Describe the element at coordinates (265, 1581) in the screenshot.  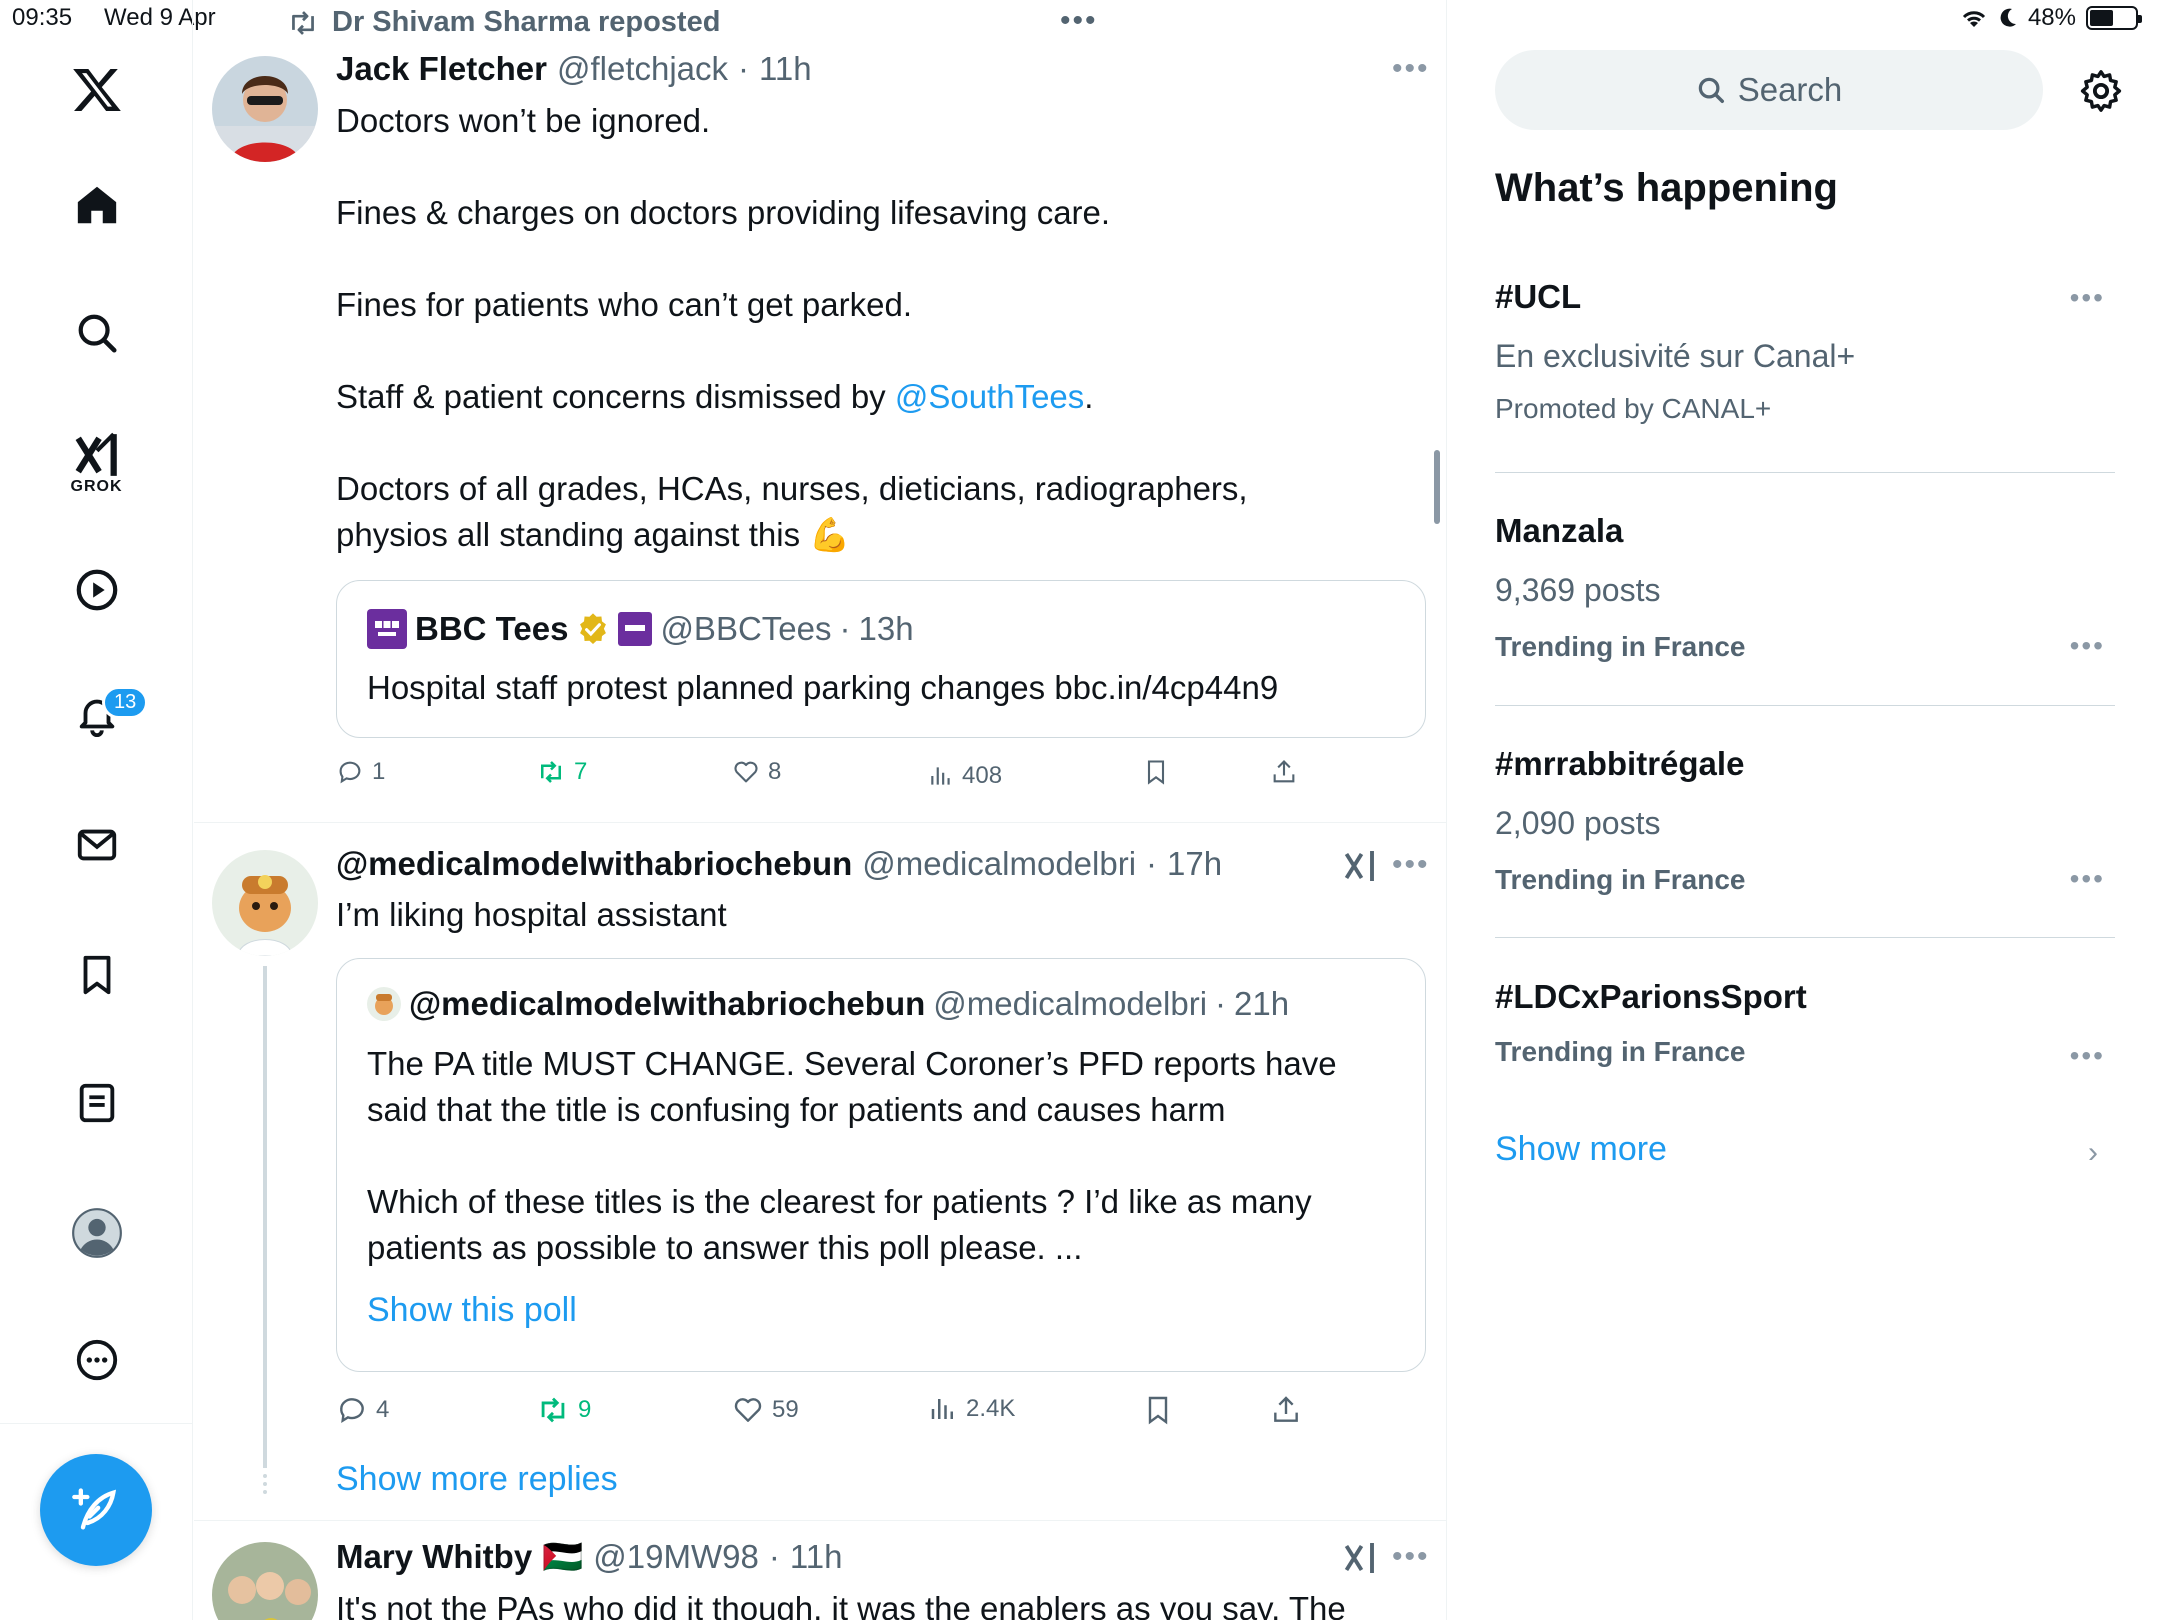
I see `mary-whitby-avatar` at that location.